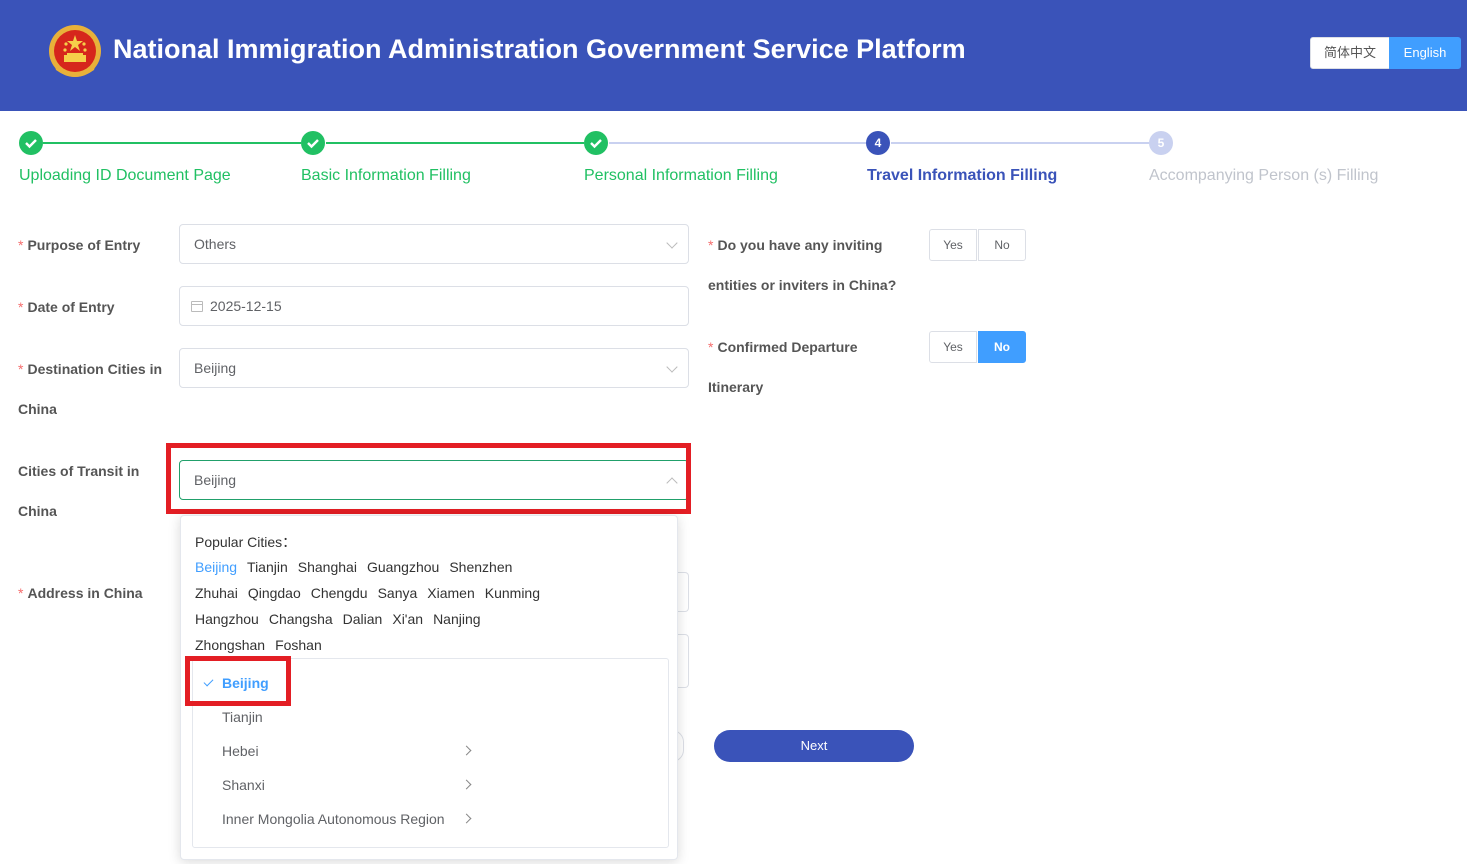  I want to click on destination-label: * Destination Cities in, so click(90, 369).